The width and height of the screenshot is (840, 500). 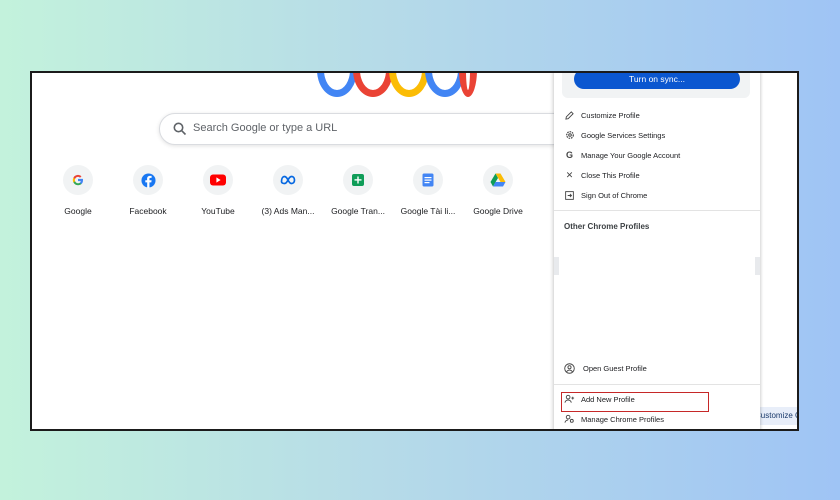 What do you see at coordinates (498, 180) in the screenshot?
I see `google-drive-icon` at bounding box center [498, 180].